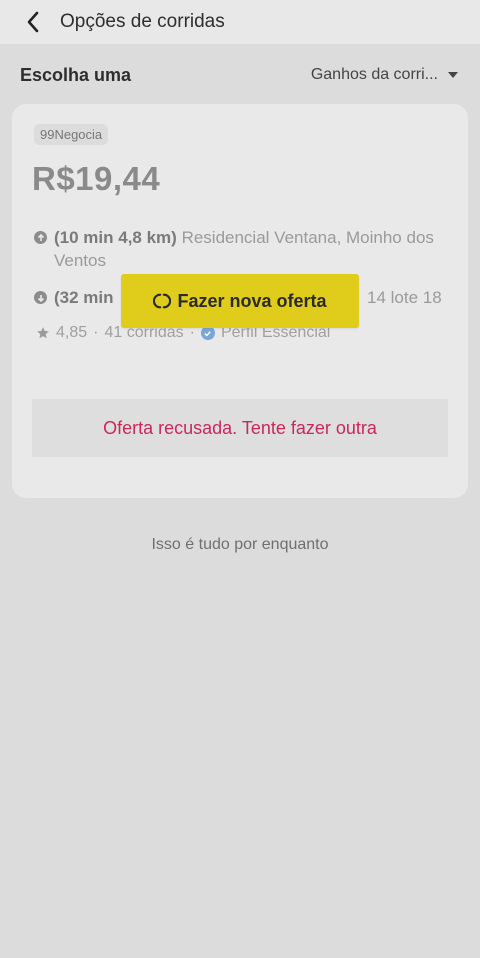 This screenshot has width=480, height=958. I want to click on pickup-eta: (10 min 4,8 km), so click(115, 237).